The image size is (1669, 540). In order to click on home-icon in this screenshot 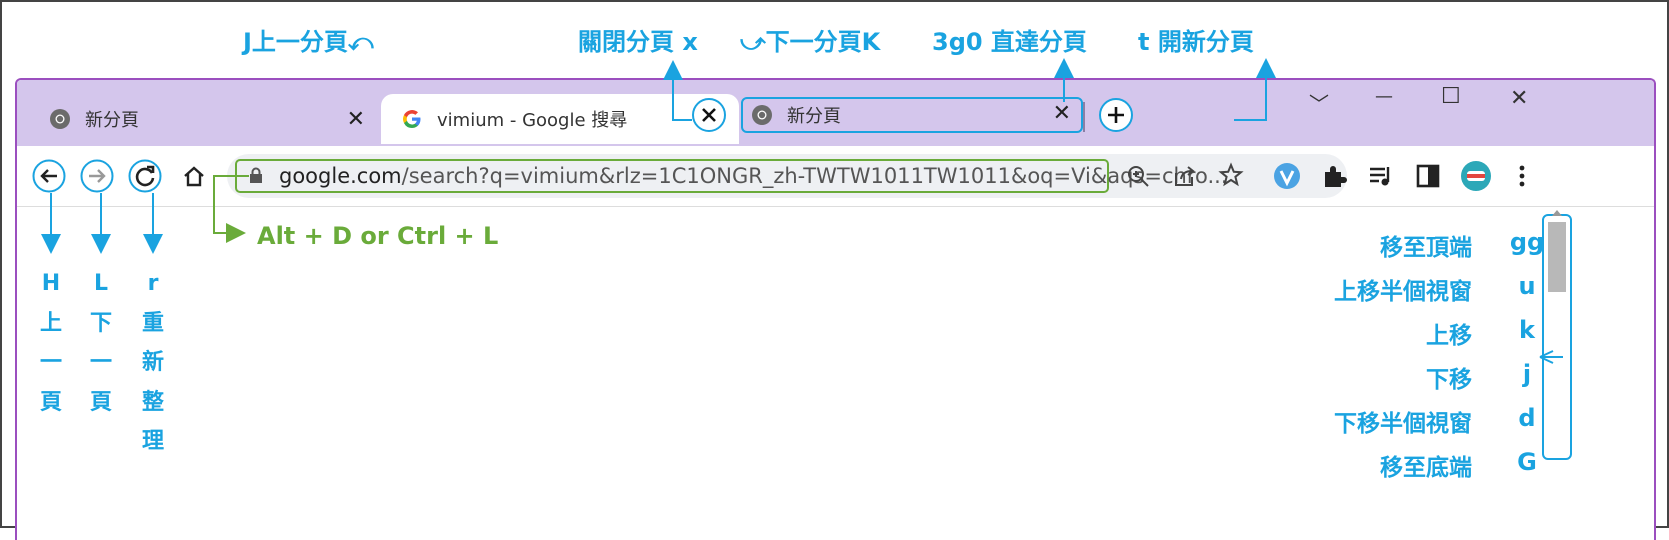, I will do `click(194, 176)`.